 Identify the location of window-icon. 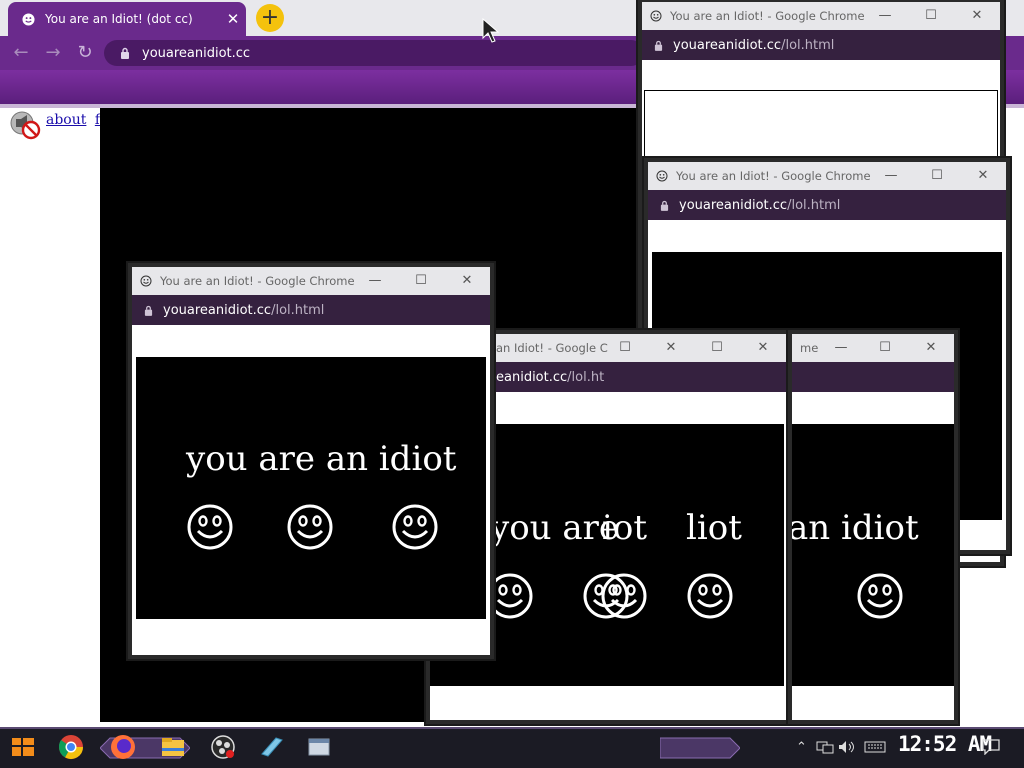
(319, 747).